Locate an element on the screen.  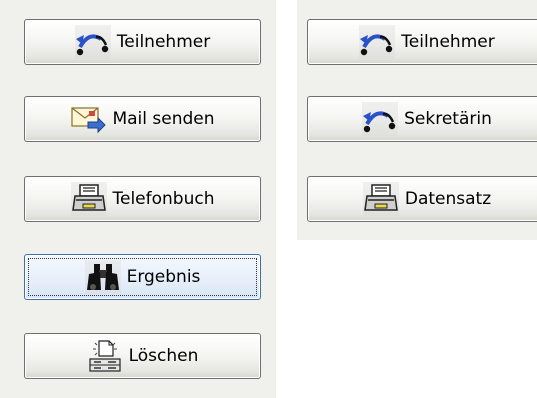
teilnehmer-button-right: Teilnehmer is located at coordinates (422, 42).